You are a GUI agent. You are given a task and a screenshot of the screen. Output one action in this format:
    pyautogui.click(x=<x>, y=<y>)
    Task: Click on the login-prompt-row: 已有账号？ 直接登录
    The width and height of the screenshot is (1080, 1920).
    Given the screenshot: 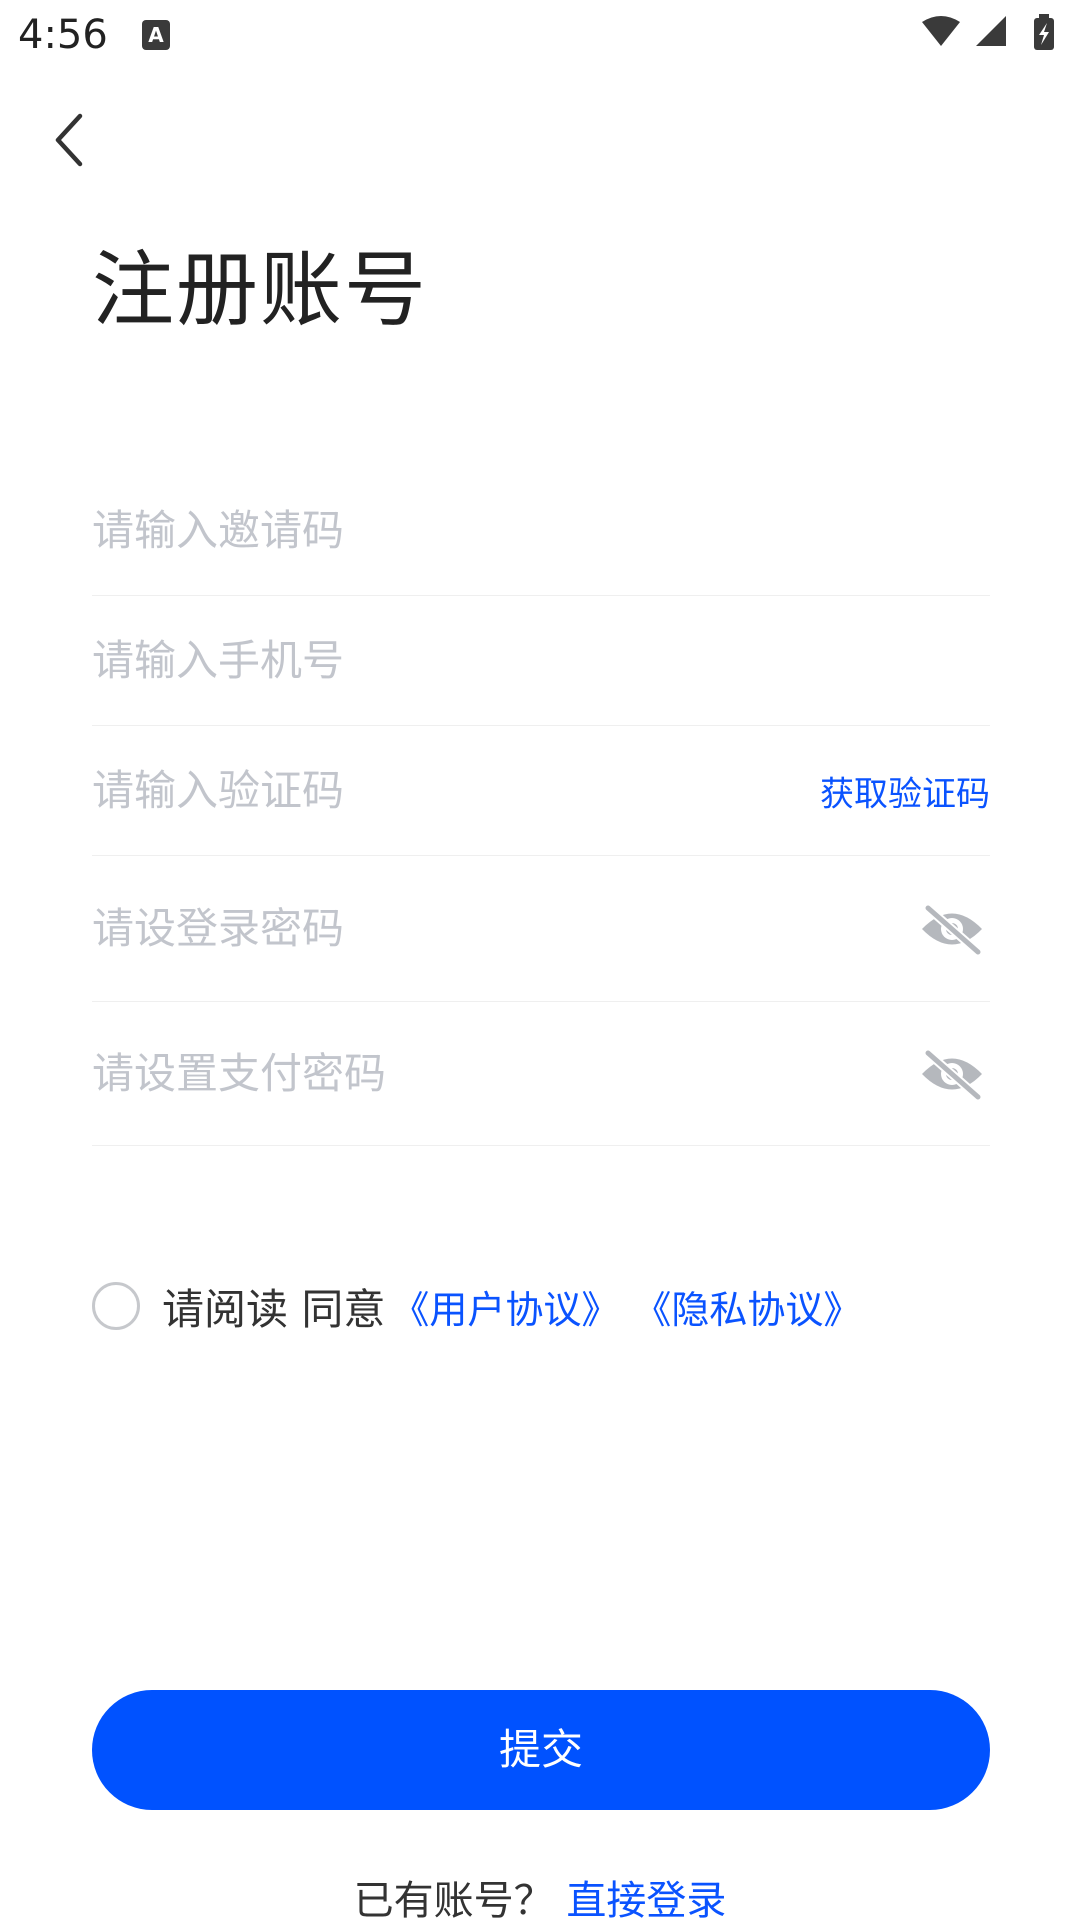 What is the action you would take?
    pyautogui.click(x=540, y=1894)
    